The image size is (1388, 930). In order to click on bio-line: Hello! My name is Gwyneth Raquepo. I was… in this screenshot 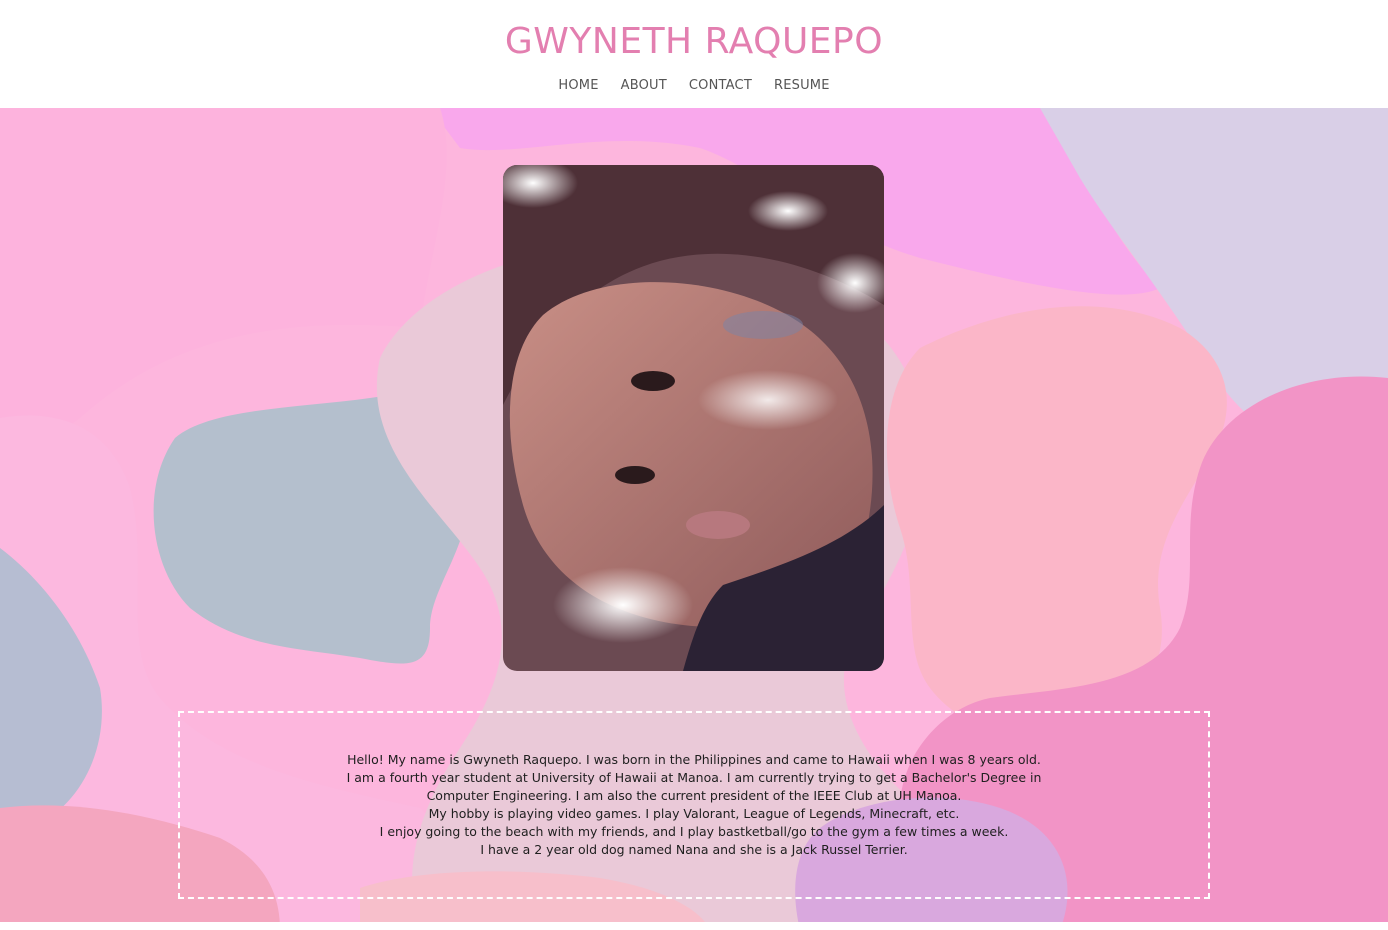, I will do `click(694, 759)`.